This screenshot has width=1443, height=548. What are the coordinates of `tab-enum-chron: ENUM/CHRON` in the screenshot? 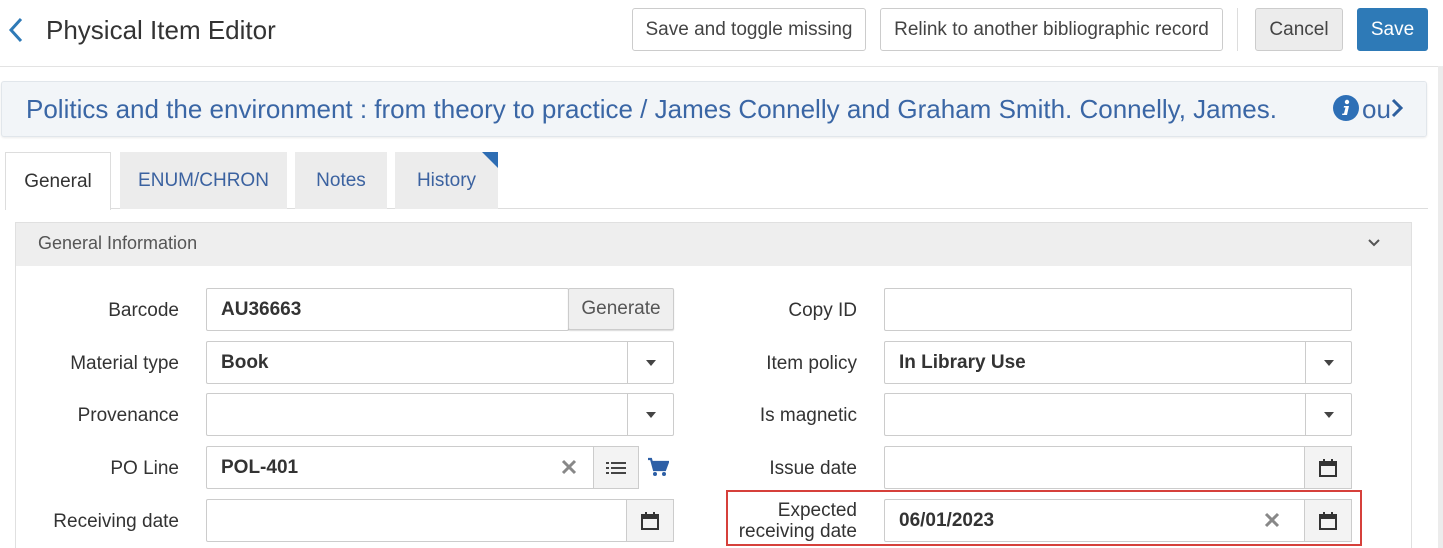 It's located at (203, 180).